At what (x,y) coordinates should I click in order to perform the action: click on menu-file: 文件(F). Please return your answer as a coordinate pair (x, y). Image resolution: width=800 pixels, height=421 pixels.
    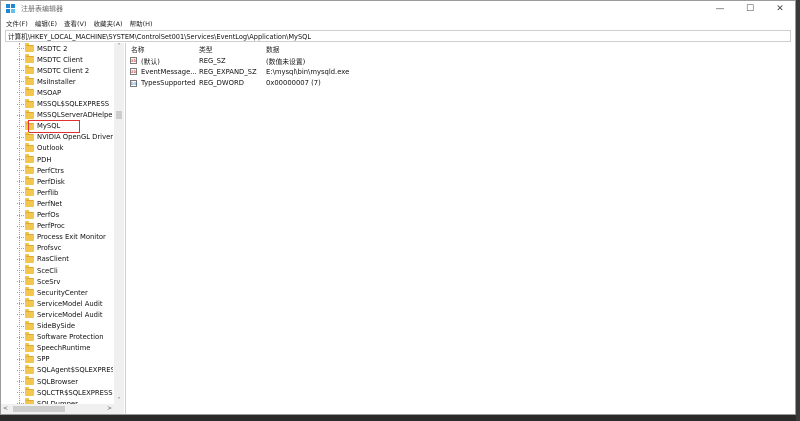
    Looking at the image, I should click on (17, 23).